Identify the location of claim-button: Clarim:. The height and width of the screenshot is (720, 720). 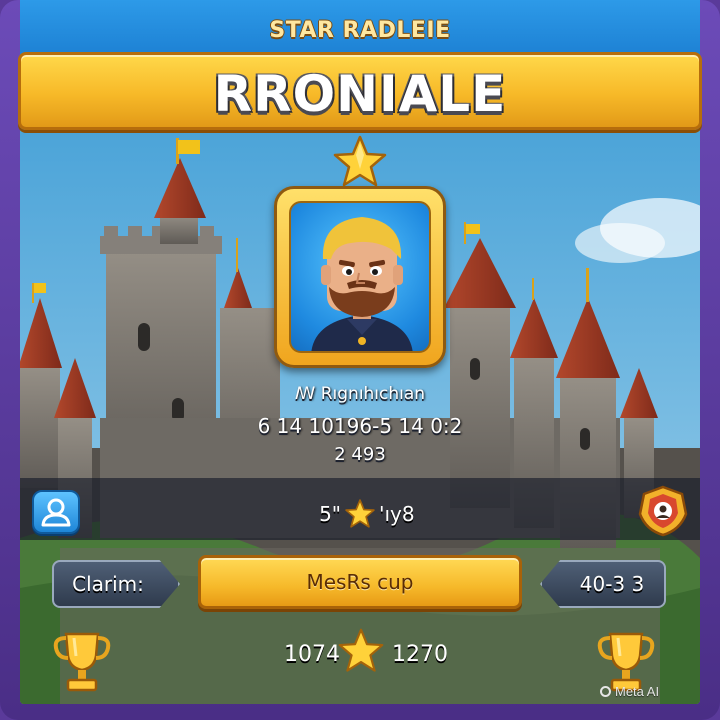
(116, 584).